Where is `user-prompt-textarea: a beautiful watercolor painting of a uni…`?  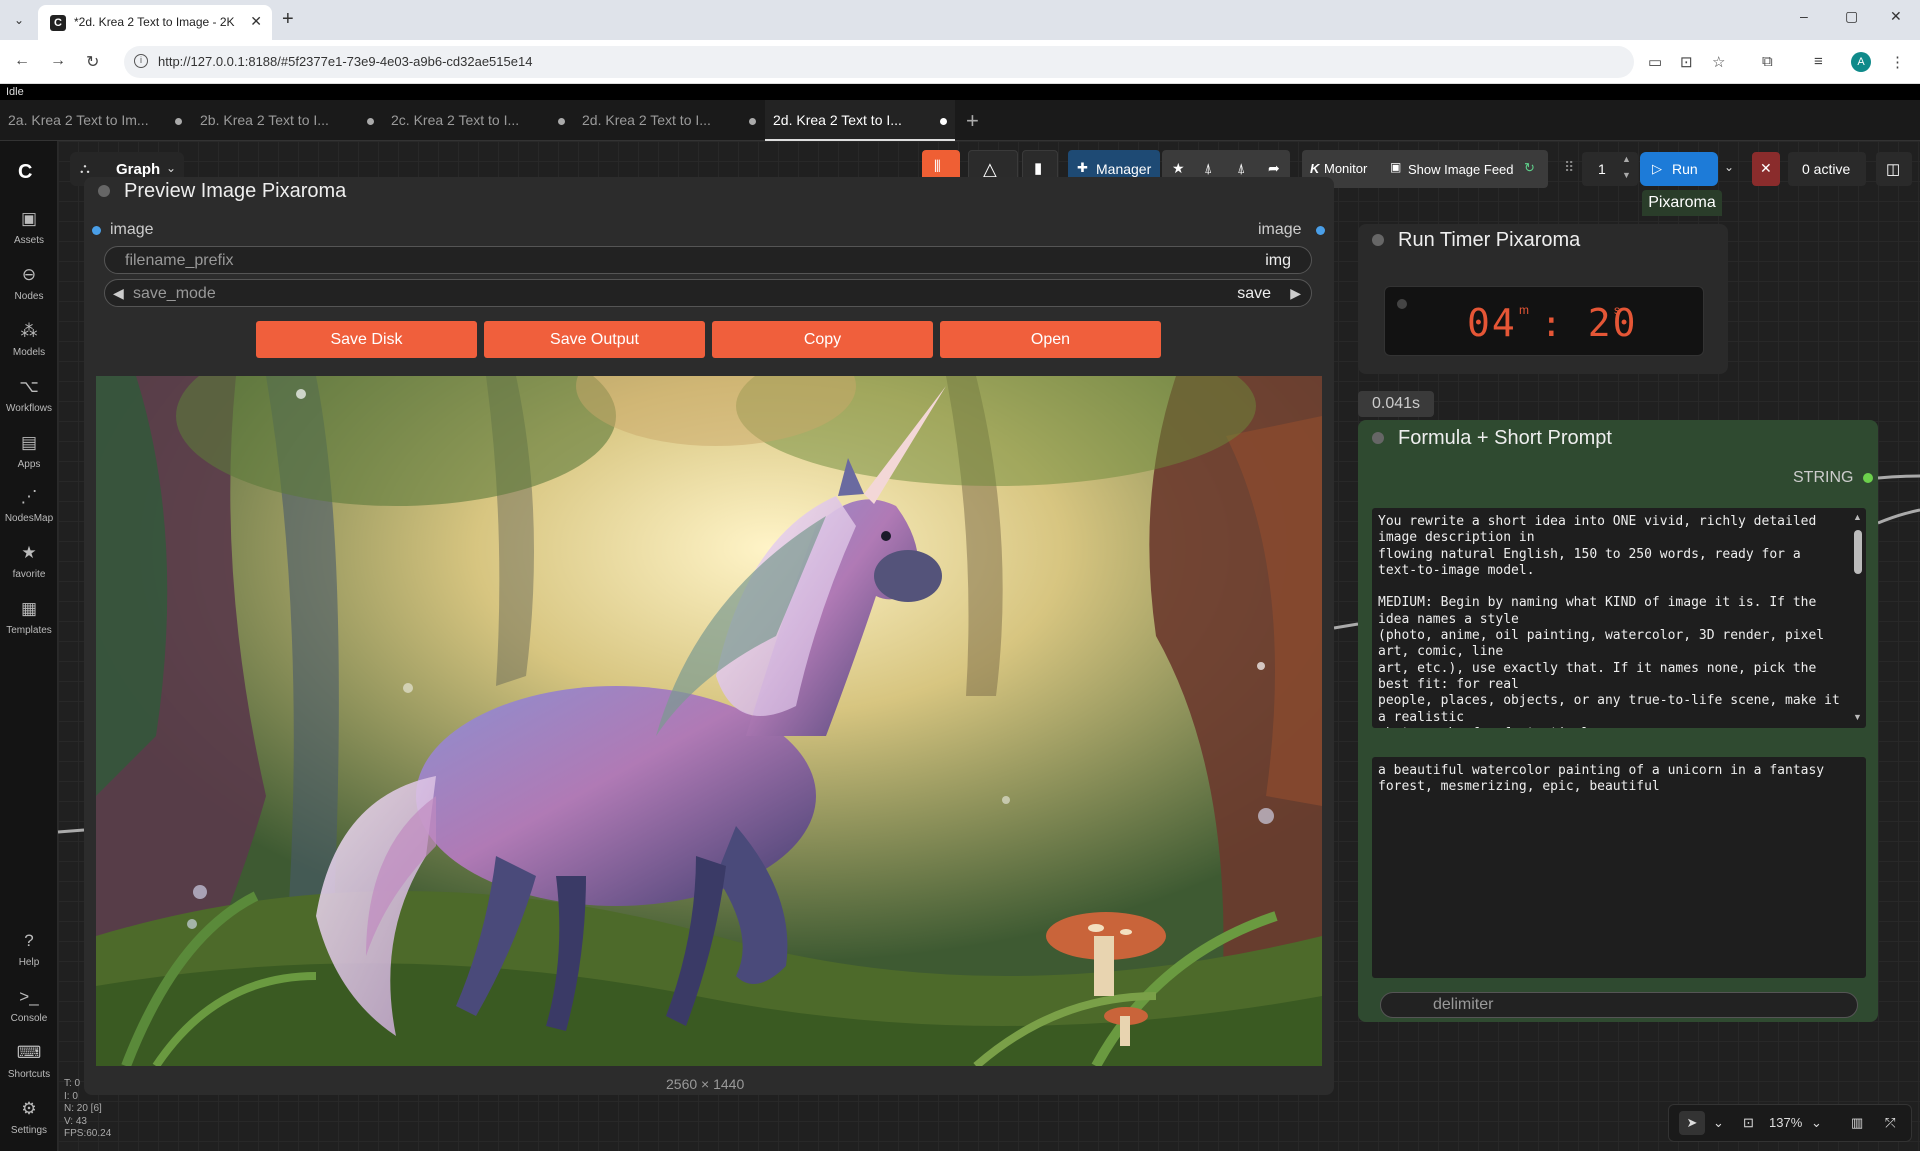
user-prompt-textarea: a beautiful watercolor painting of a uni… is located at coordinates (1619, 867).